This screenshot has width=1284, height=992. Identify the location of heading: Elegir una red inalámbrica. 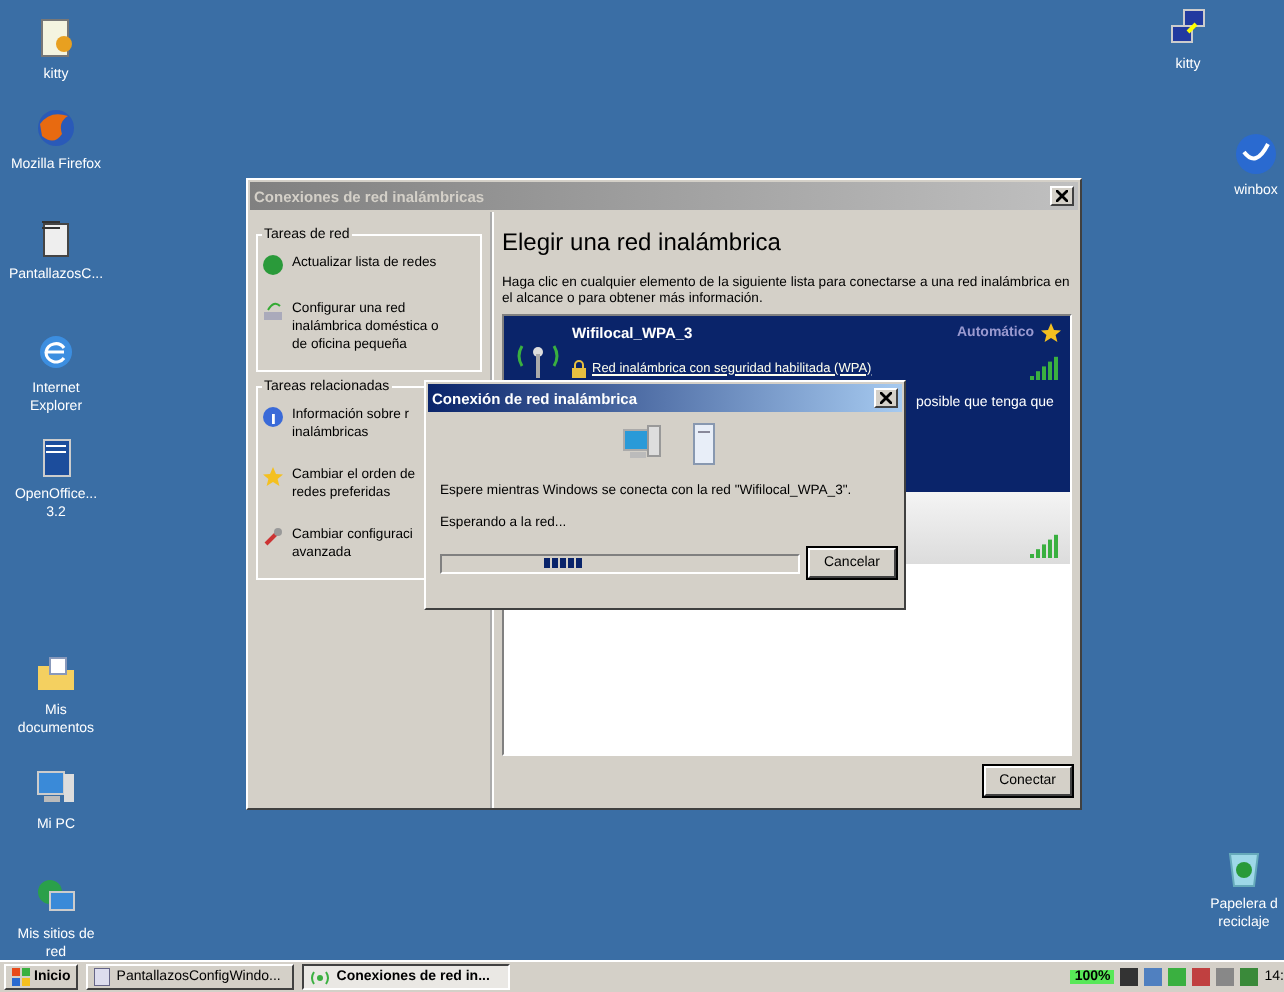
(642, 242).